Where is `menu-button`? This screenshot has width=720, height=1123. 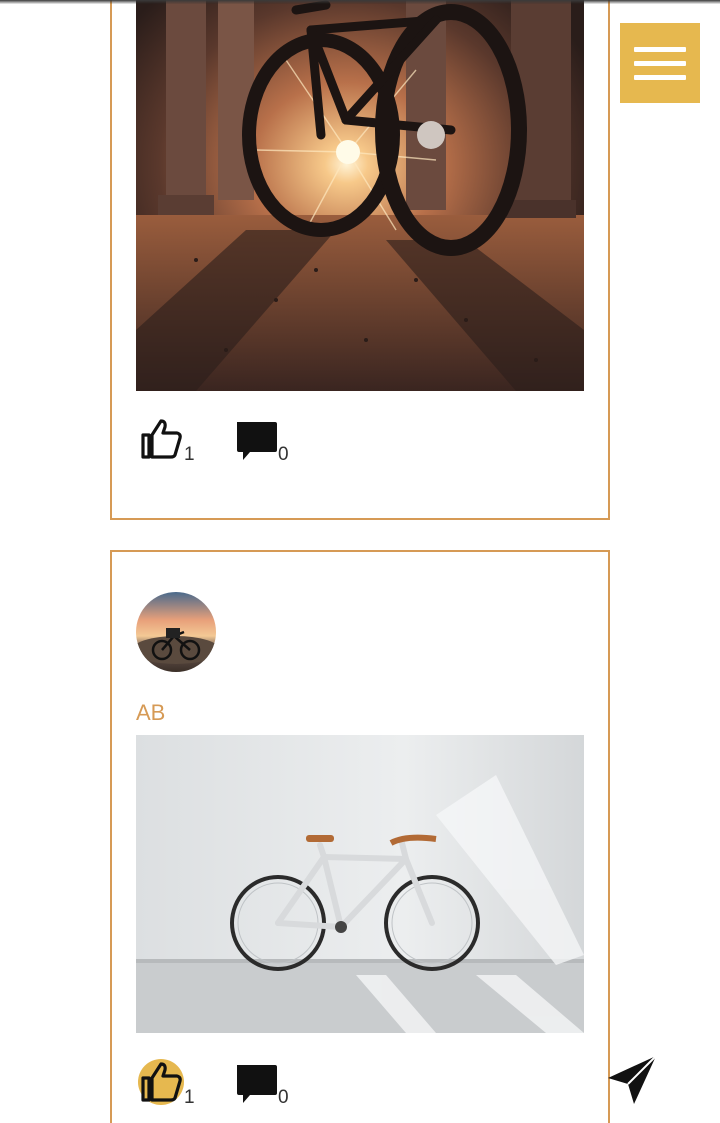 menu-button is located at coordinates (660, 63).